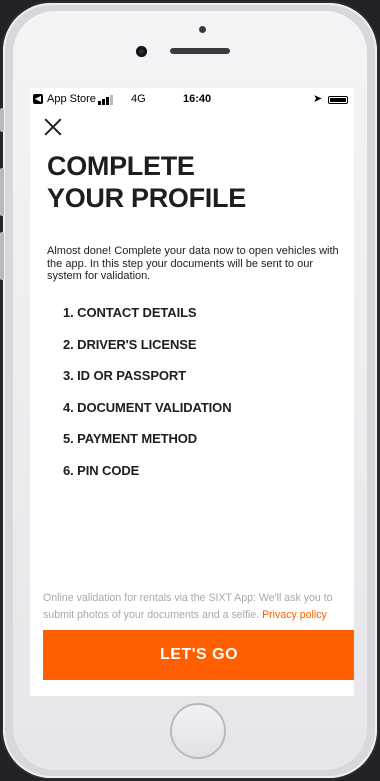 This screenshot has width=380, height=781. Describe the element at coordinates (147, 407) in the screenshot. I see `step-item: 4. DOCUMENT VALIDATION` at that location.